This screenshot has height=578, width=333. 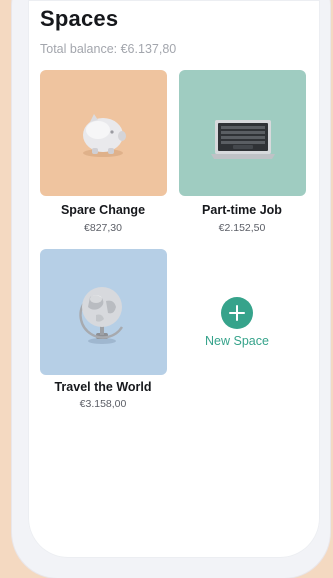 I want to click on space-card-part-time-job, so click(x=242, y=133).